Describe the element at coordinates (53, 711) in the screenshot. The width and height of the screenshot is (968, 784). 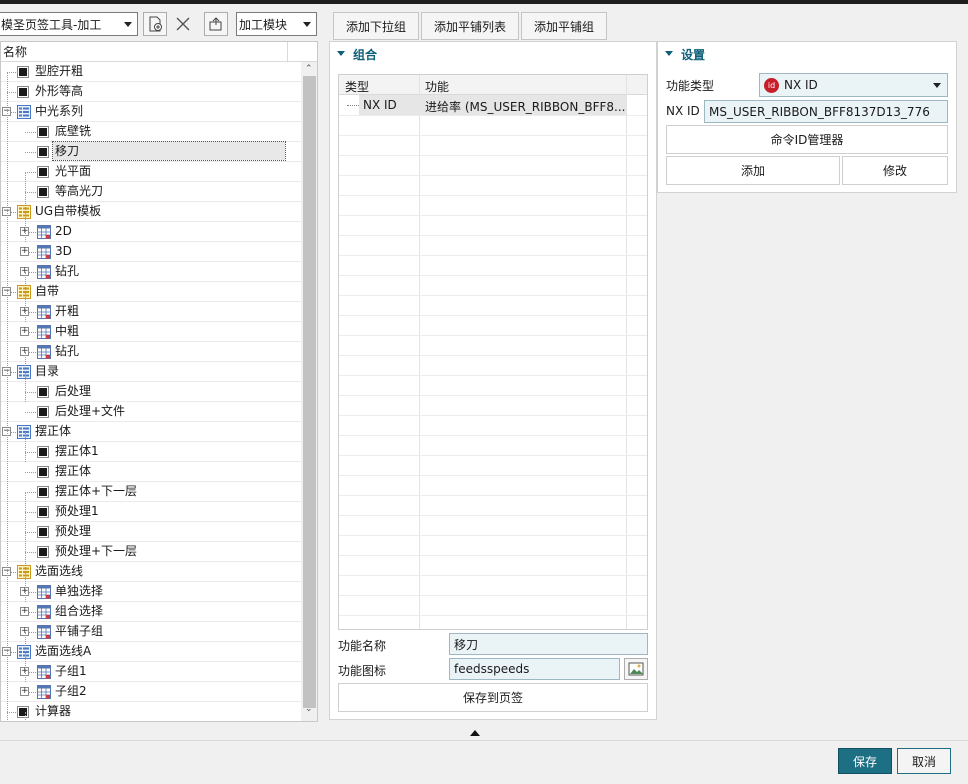
I see `tree-row-label: 计算器` at that location.